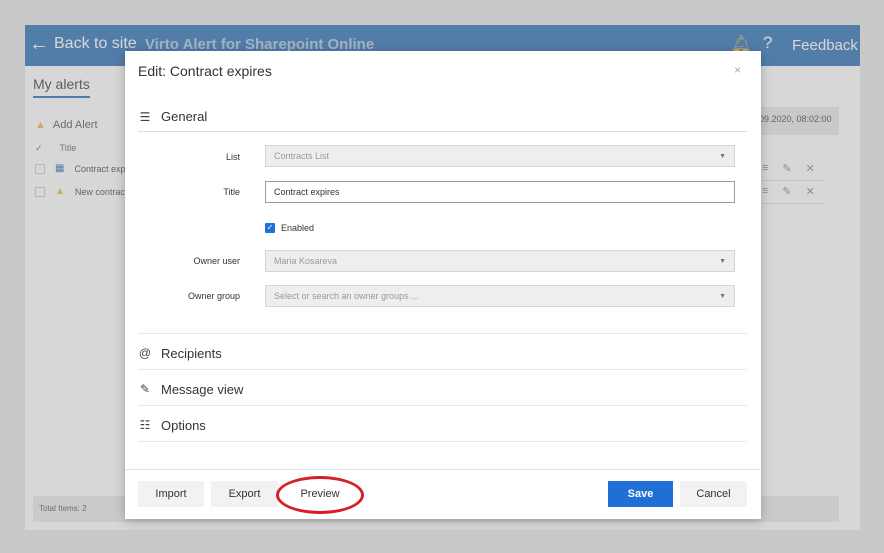 Image resolution: width=884 pixels, height=553 pixels. What do you see at coordinates (145, 116) in the screenshot?
I see `list-icon: ☰` at bounding box center [145, 116].